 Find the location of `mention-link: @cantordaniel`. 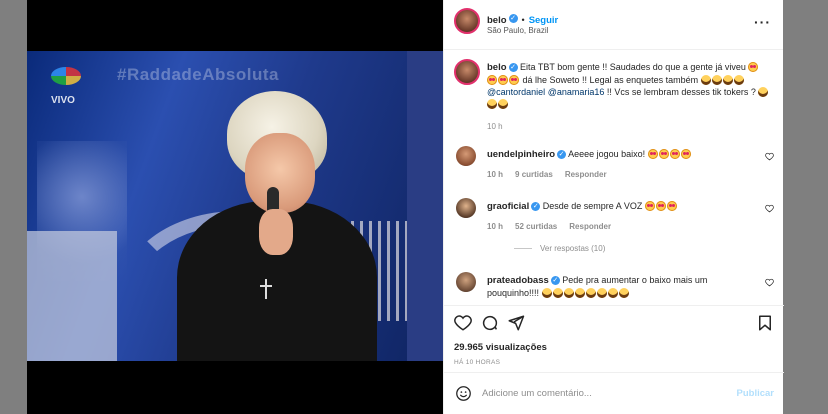

mention-link: @cantordaniel is located at coordinates (516, 92).